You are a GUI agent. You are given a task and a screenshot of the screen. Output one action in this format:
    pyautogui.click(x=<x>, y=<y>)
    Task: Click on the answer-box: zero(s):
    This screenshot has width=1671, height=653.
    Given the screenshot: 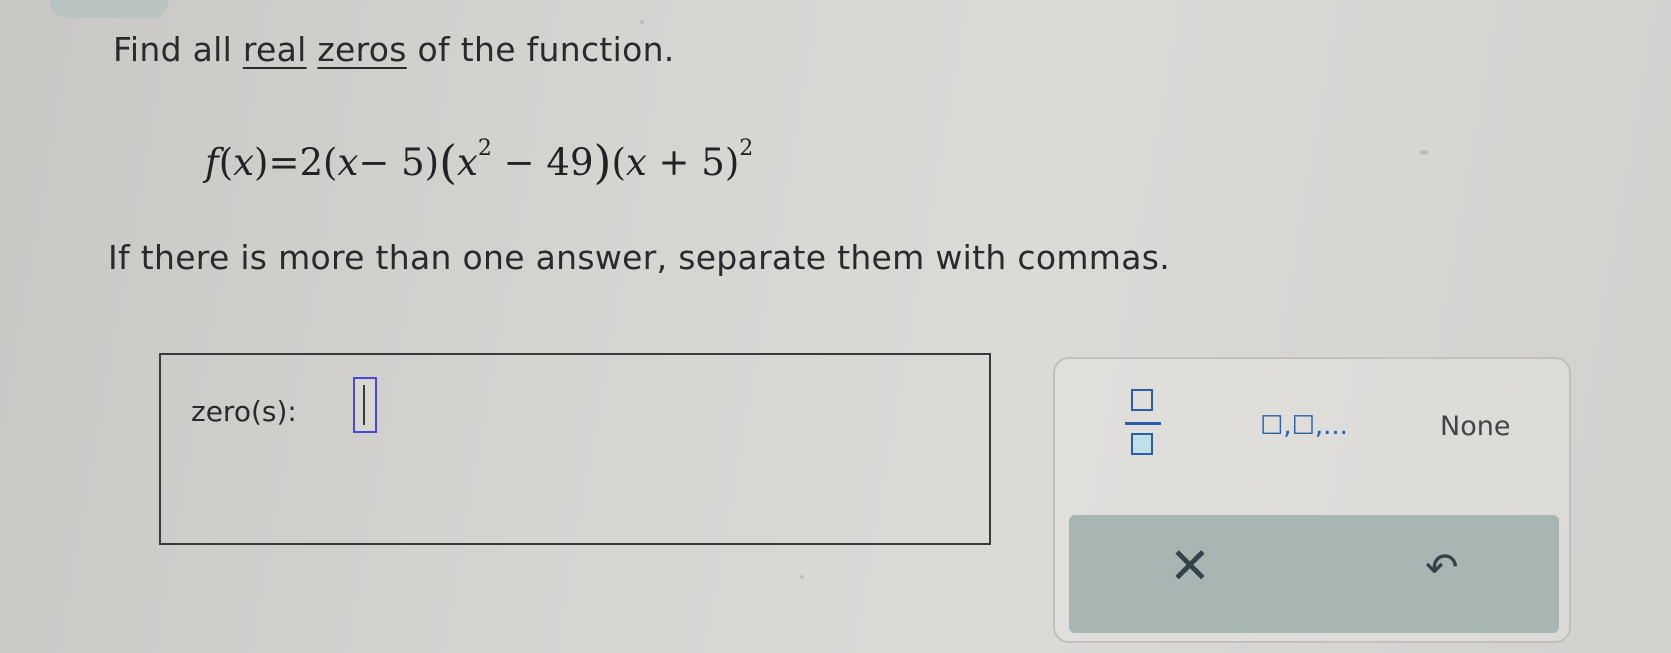 What is the action you would take?
    pyautogui.click(x=575, y=449)
    